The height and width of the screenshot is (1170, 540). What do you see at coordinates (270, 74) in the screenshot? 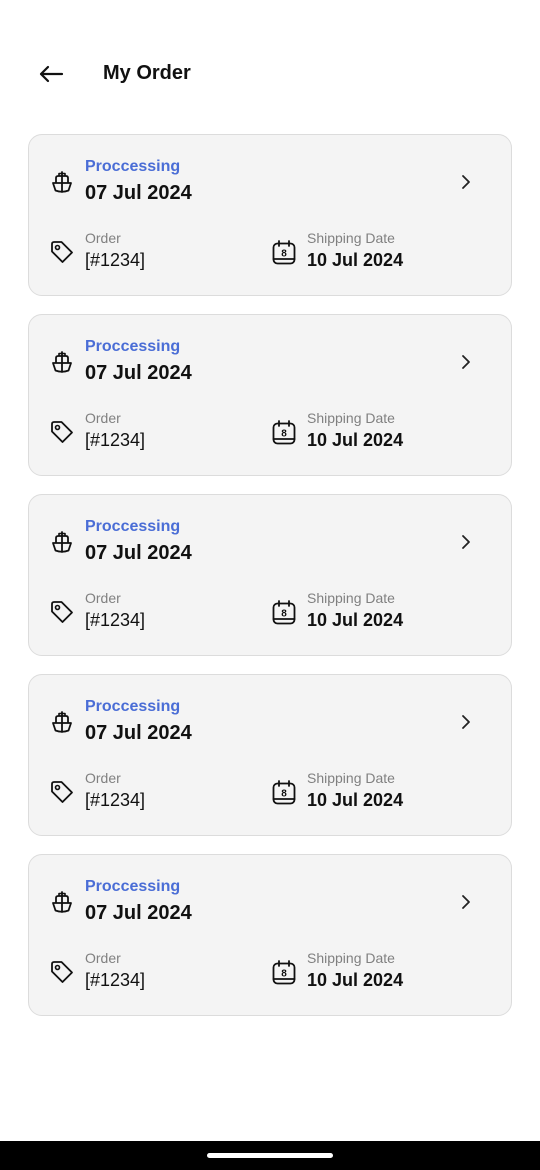
I see `app-header: My Order` at bounding box center [270, 74].